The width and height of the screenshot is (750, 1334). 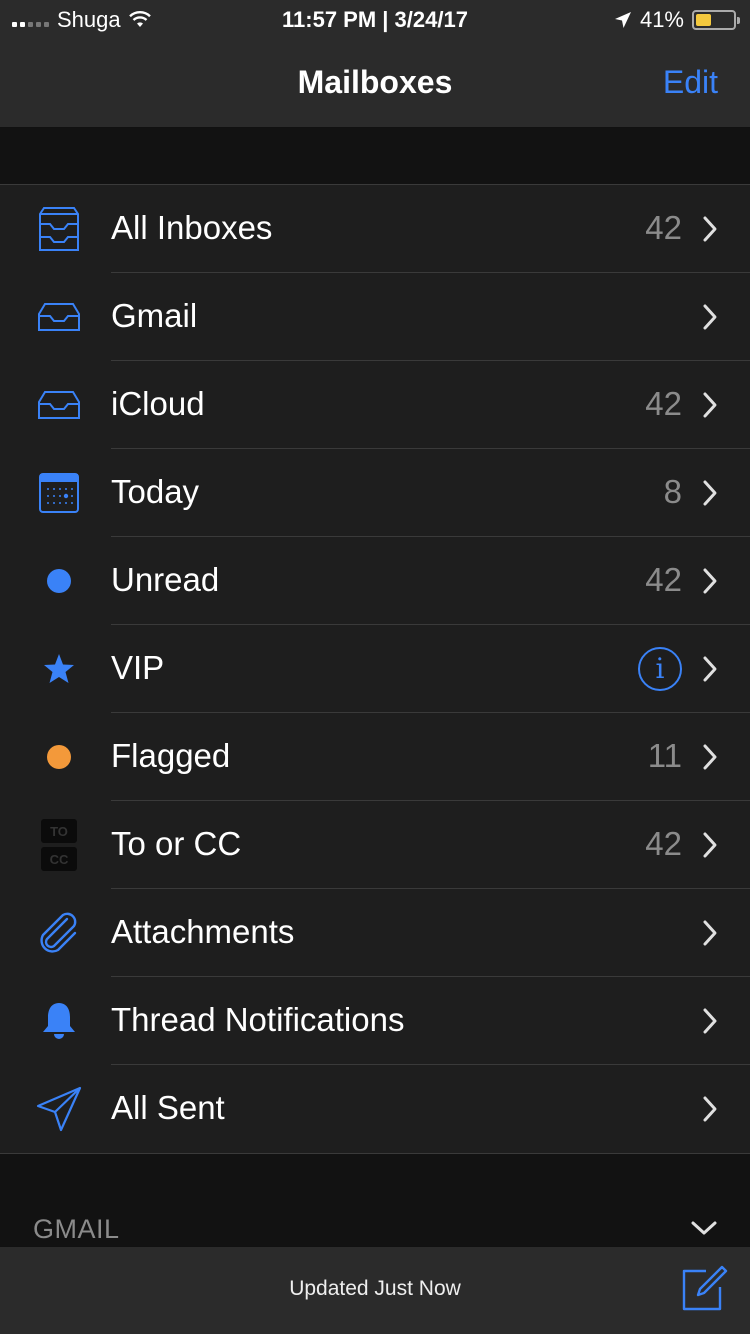 I want to click on page-title: Mailboxes, so click(x=375, y=82).